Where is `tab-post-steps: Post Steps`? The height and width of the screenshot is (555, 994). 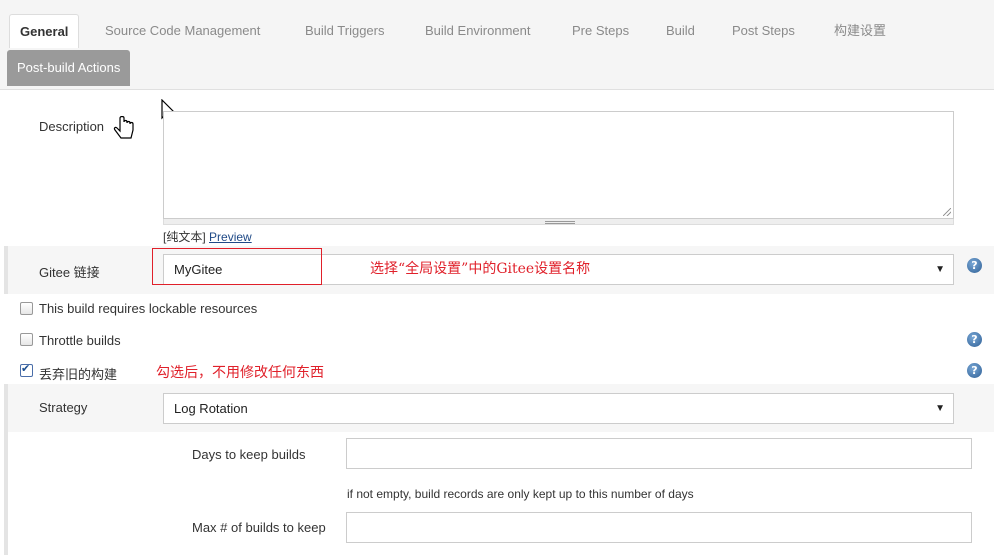
tab-post-steps: Post Steps is located at coordinates (763, 31).